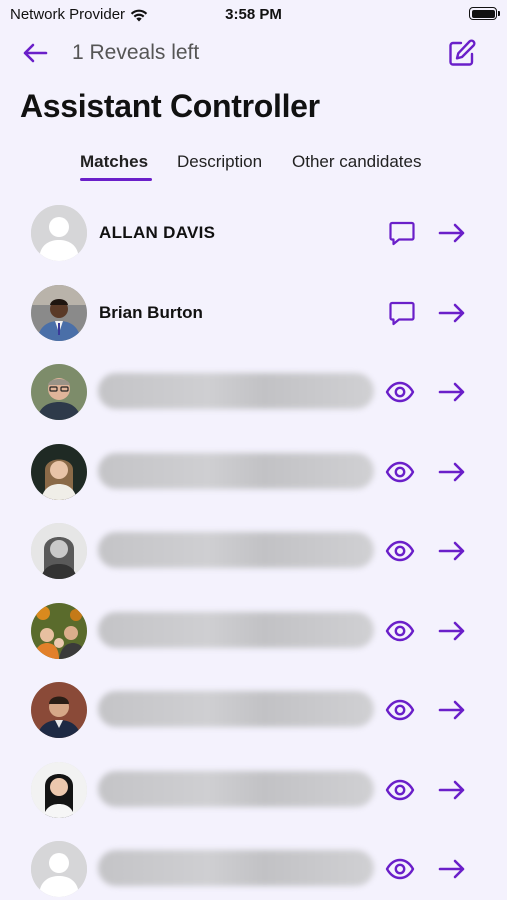 The width and height of the screenshot is (507, 900). I want to click on arrow-left-icon, so click(35, 53).